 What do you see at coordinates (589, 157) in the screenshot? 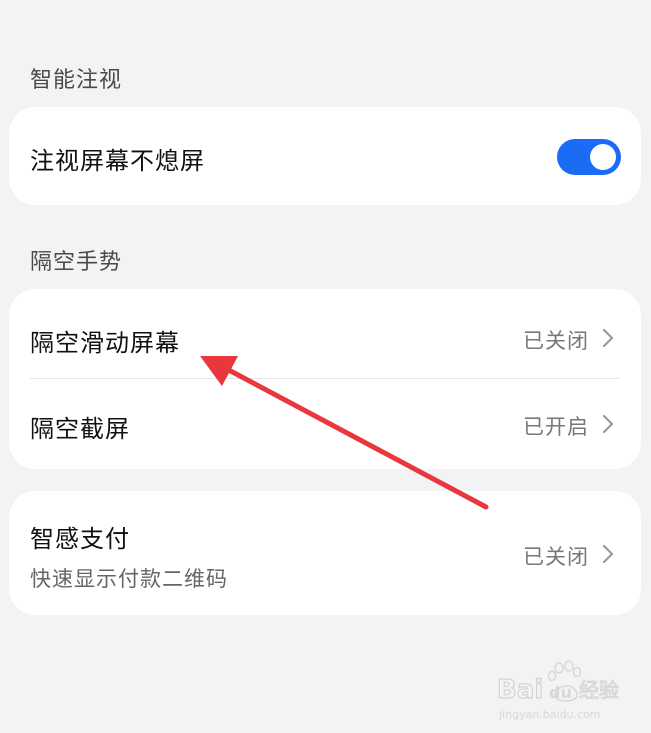
I see `gaze-keep-screen-on-toggle` at bounding box center [589, 157].